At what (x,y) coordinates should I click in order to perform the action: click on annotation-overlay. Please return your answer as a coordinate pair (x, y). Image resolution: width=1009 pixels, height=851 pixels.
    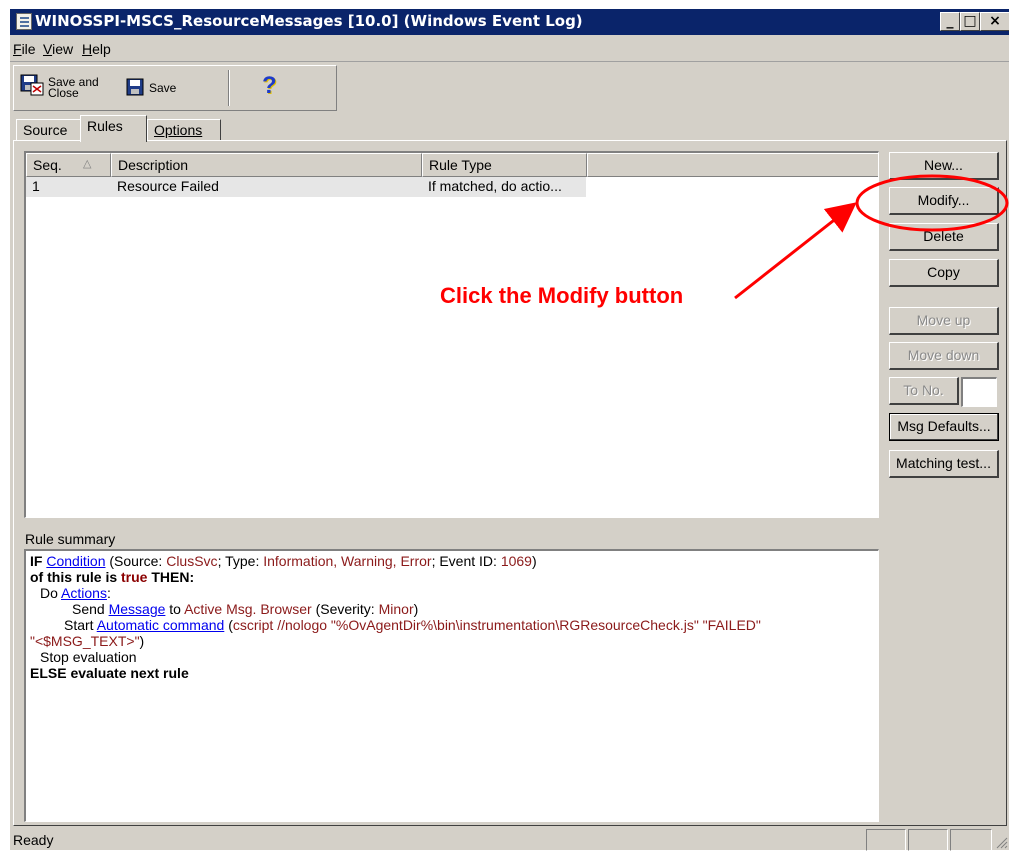
    Looking at the image, I should click on (871, 237).